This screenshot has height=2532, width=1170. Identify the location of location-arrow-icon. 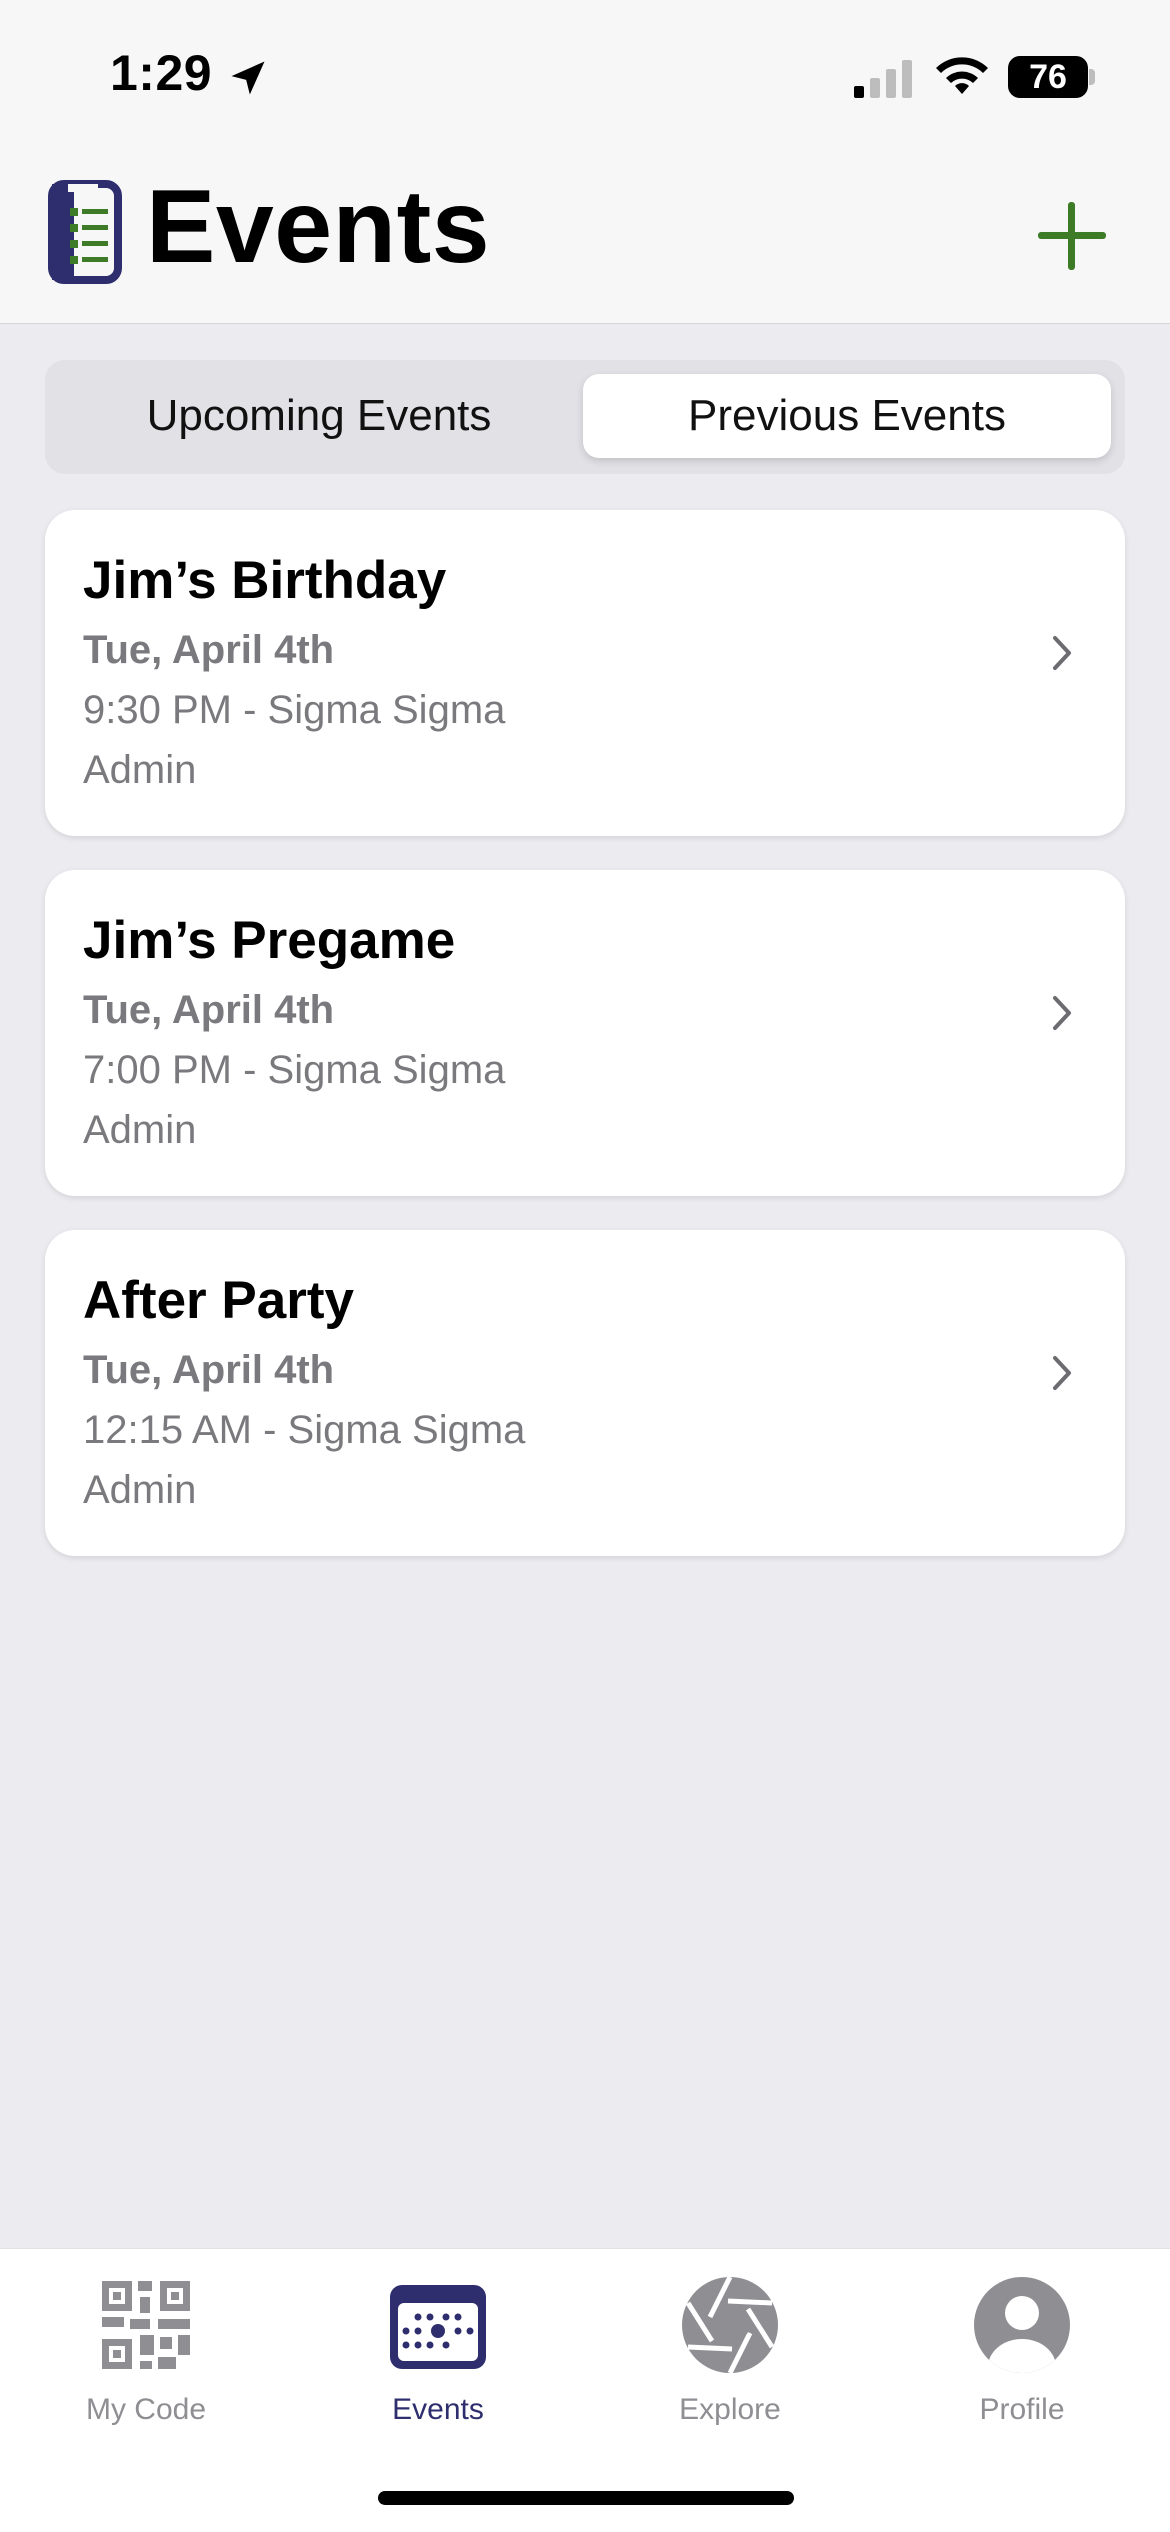
(248, 78).